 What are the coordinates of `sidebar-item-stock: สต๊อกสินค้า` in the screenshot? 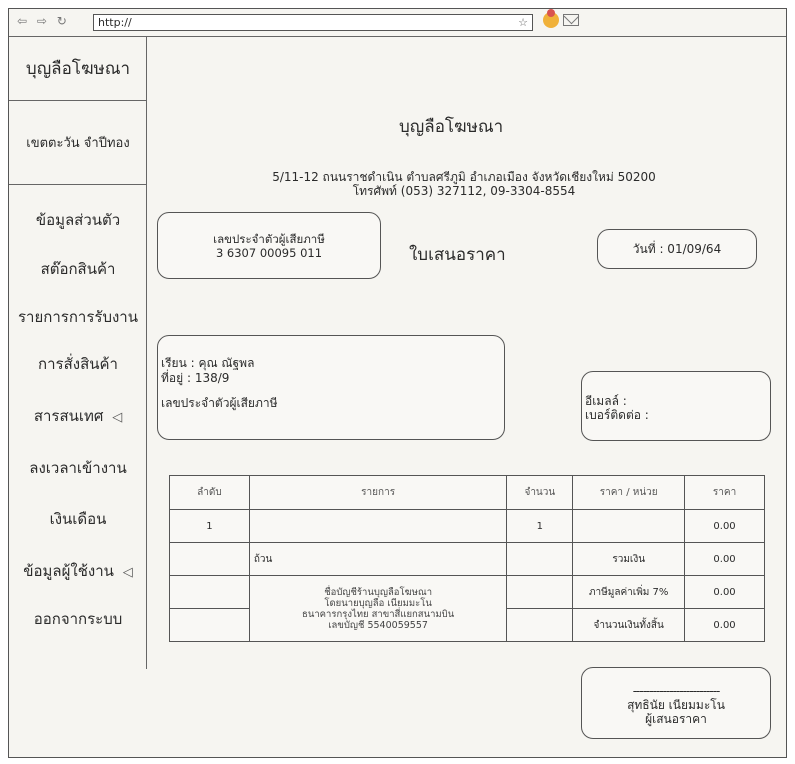 It's located at (78, 269).